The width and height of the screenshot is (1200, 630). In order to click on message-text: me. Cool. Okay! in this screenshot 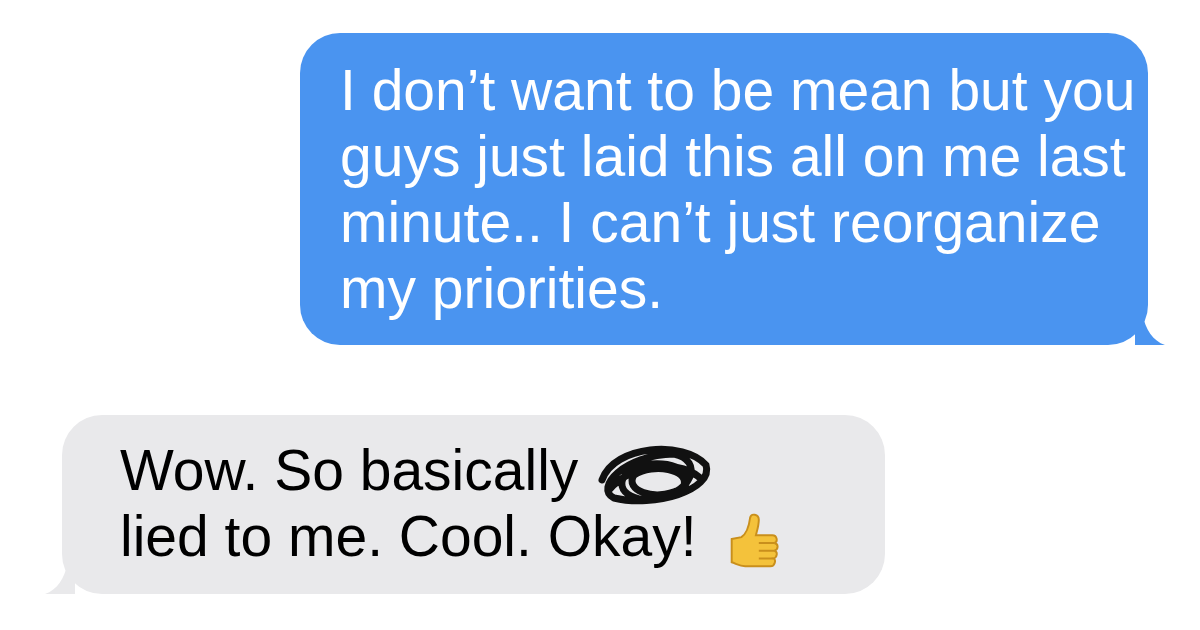, I will do `click(492, 536)`.